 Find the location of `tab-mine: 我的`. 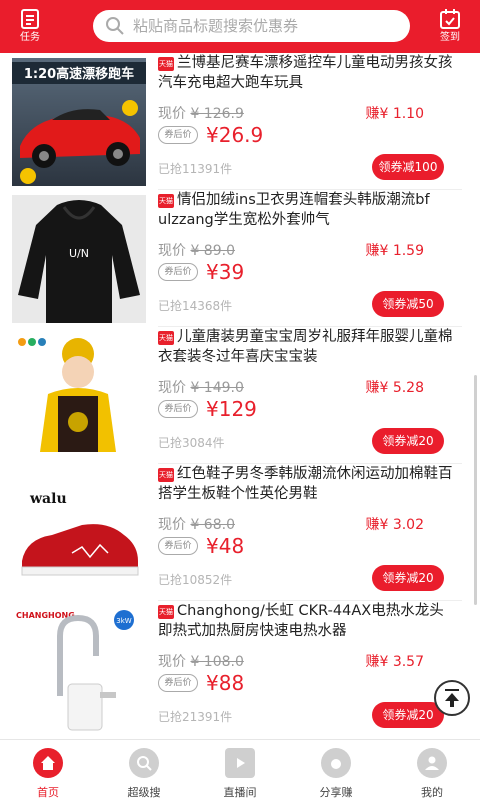

tab-mine: 我的 is located at coordinates (432, 770).